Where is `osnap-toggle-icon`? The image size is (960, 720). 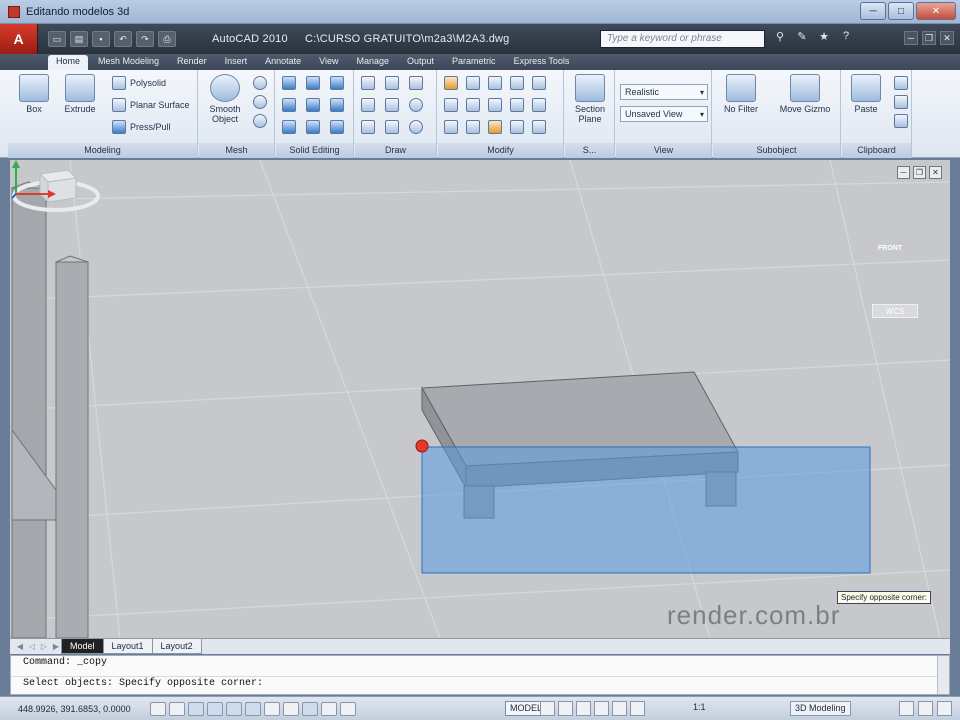
osnap-toggle-icon is located at coordinates (234, 708).